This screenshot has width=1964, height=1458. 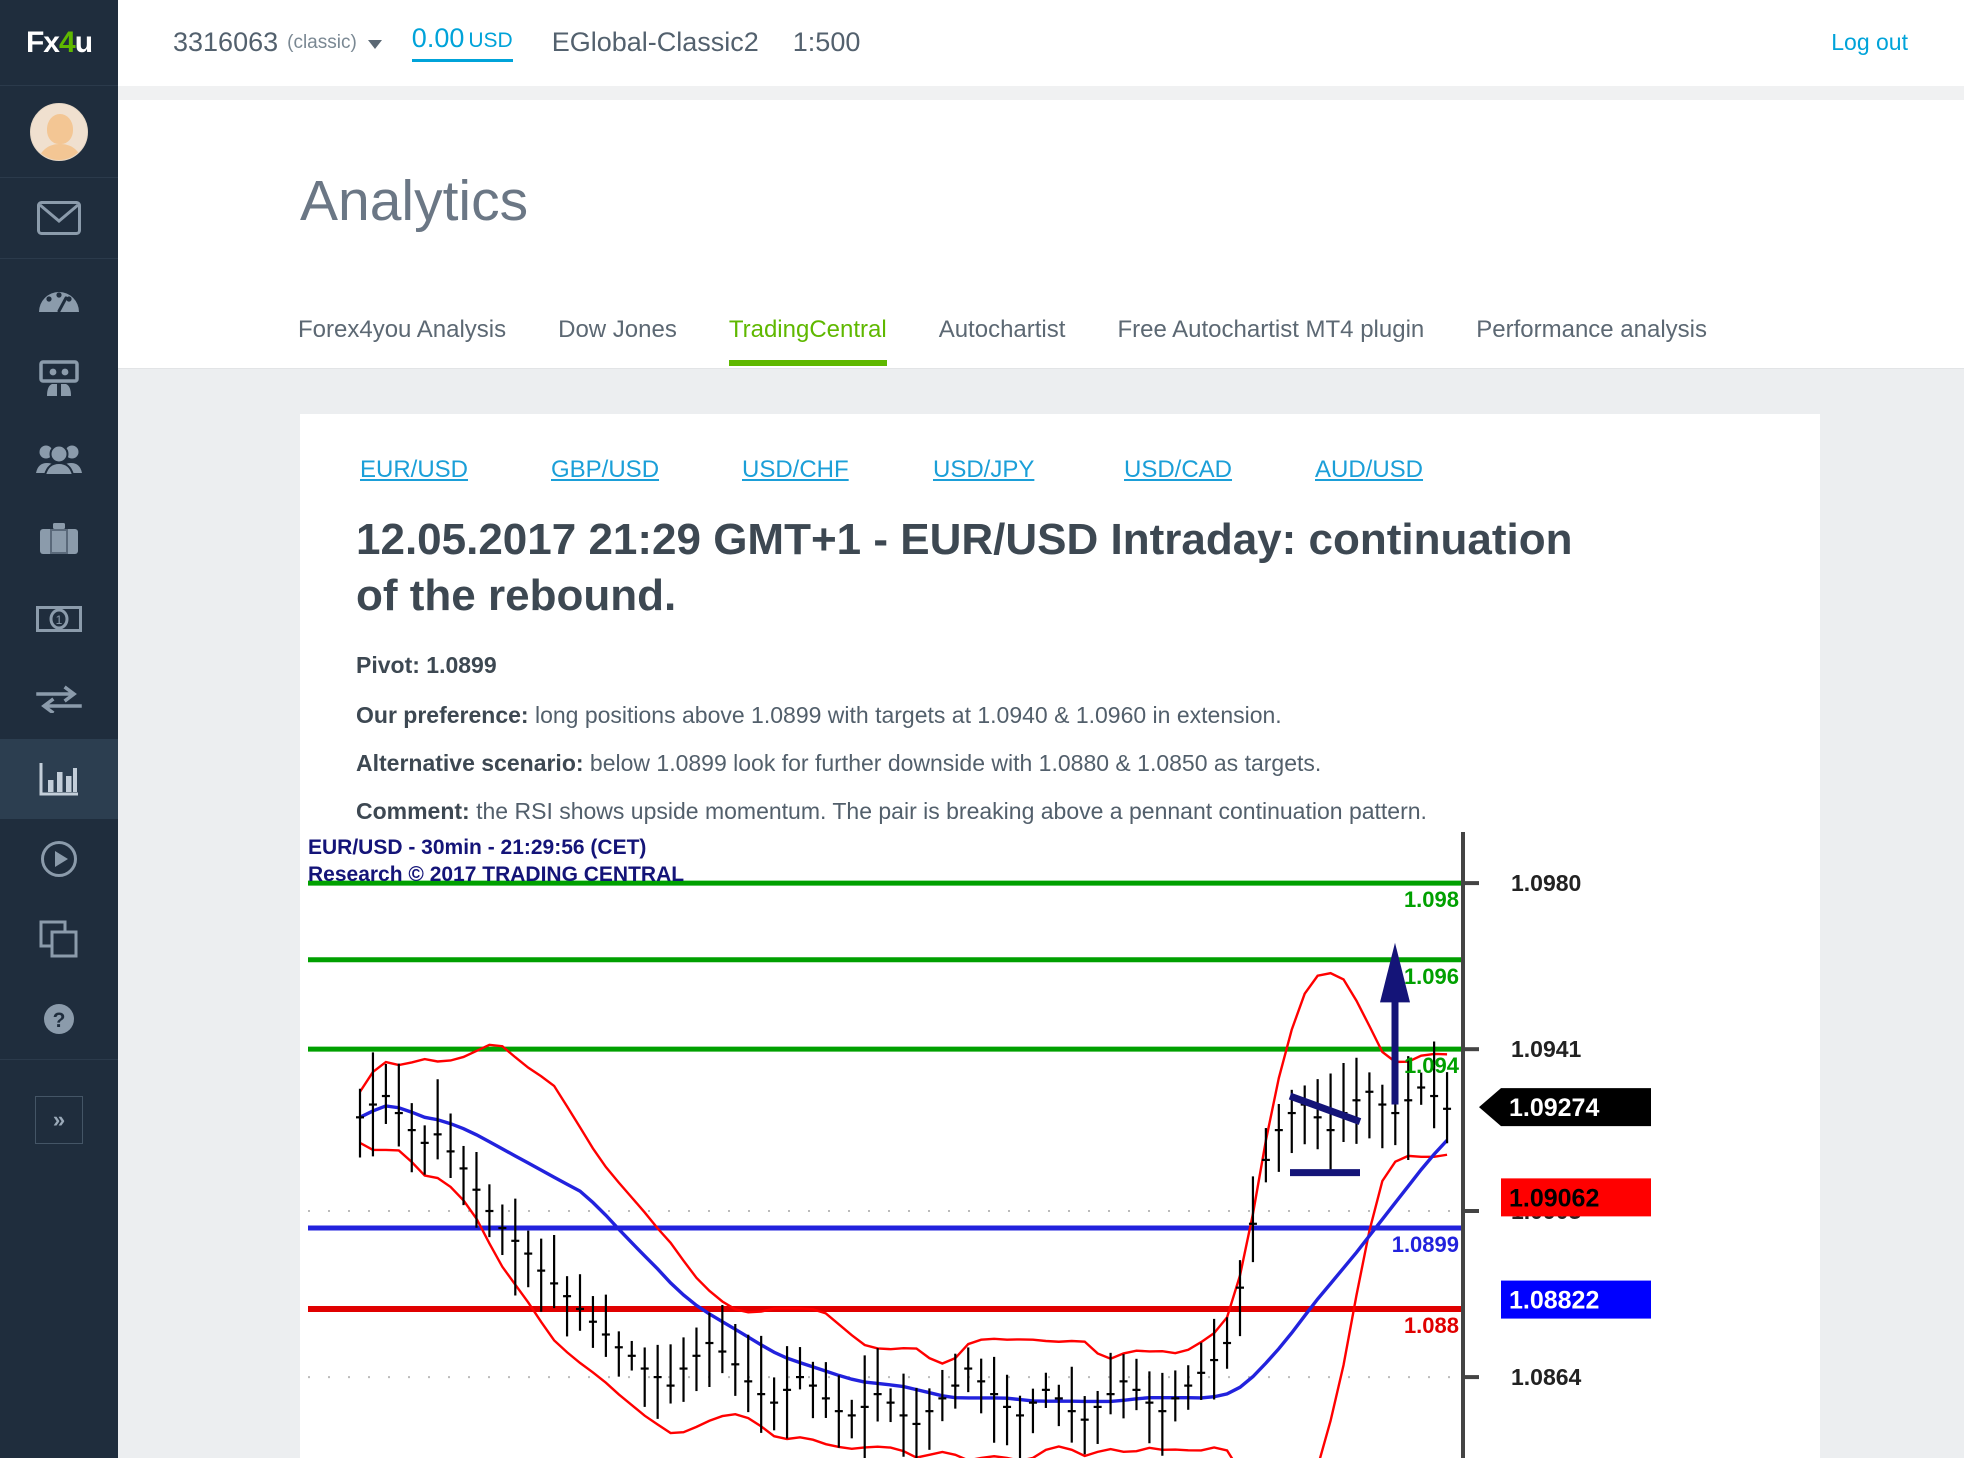 I want to click on tab-free-autochartist-mt4-plugin: Free Autochartist MT4 plugin, so click(x=1270, y=341).